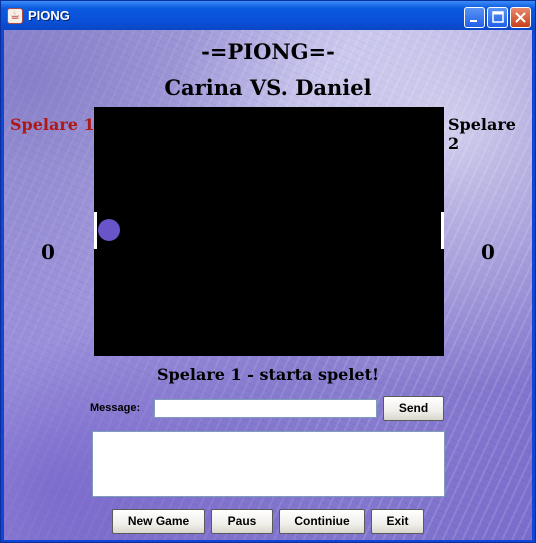 This screenshot has width=536, height=543. I want to click on player1-score: 0, so click(48, 252).